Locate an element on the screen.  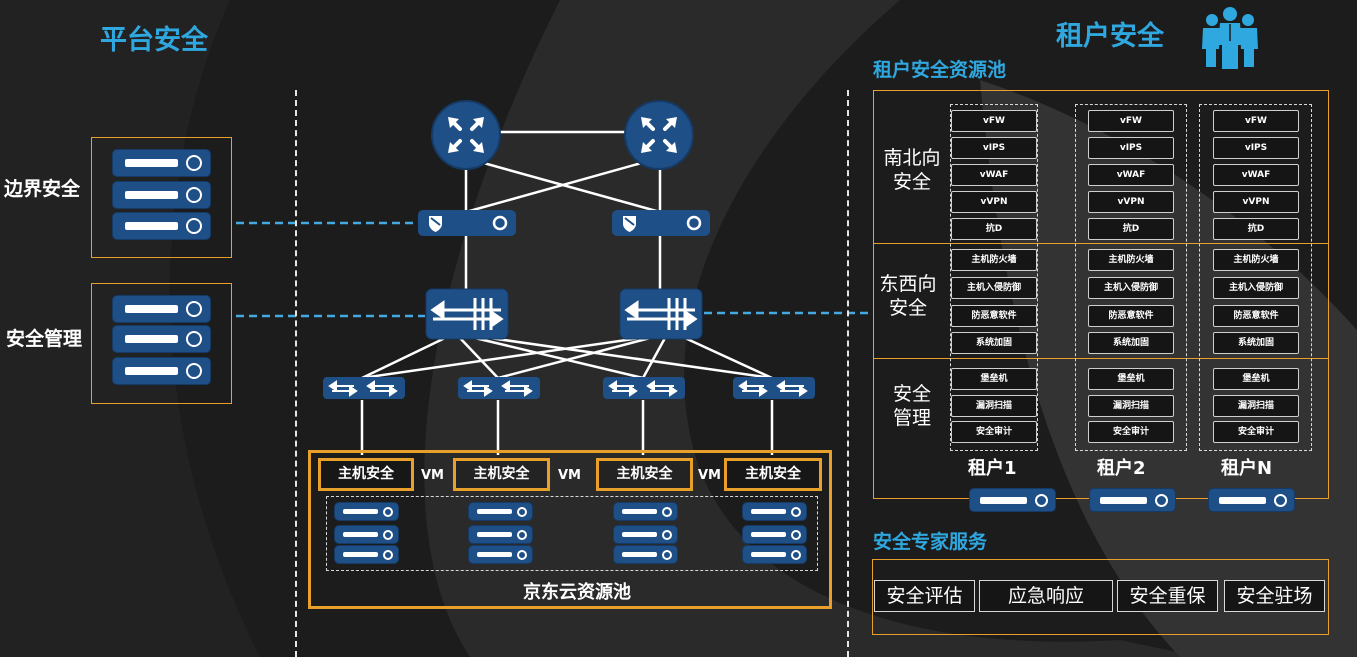
expert-services-title: 安全专家服务 is located at coordinates (930, 542).